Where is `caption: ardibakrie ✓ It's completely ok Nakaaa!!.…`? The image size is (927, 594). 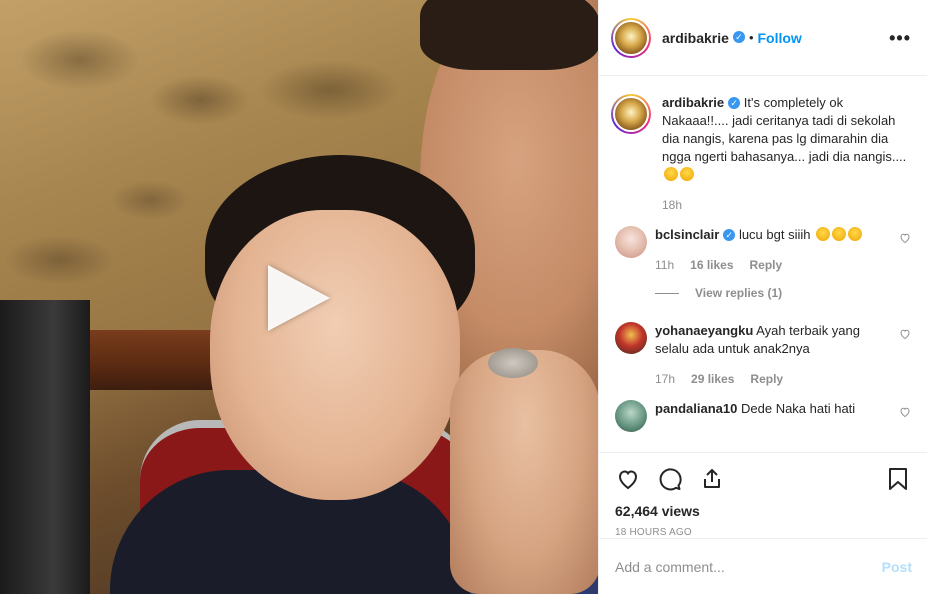
caption: ardibakrie ✓ It's completely ok Nakaaa!!.… is located at coordinates (761, 154).